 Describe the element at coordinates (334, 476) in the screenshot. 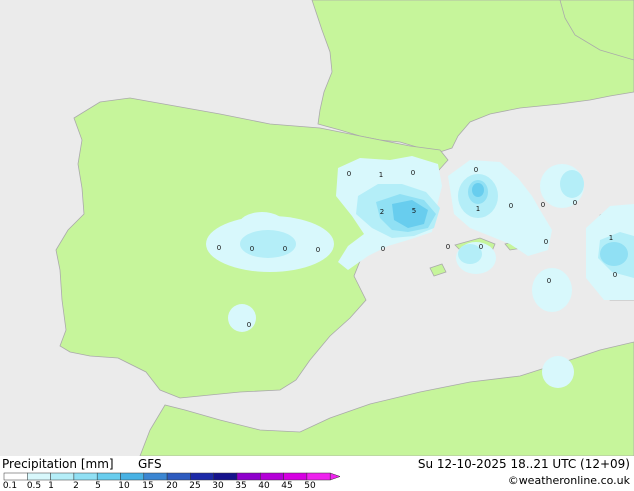

I see `legend-arrow` at that location.